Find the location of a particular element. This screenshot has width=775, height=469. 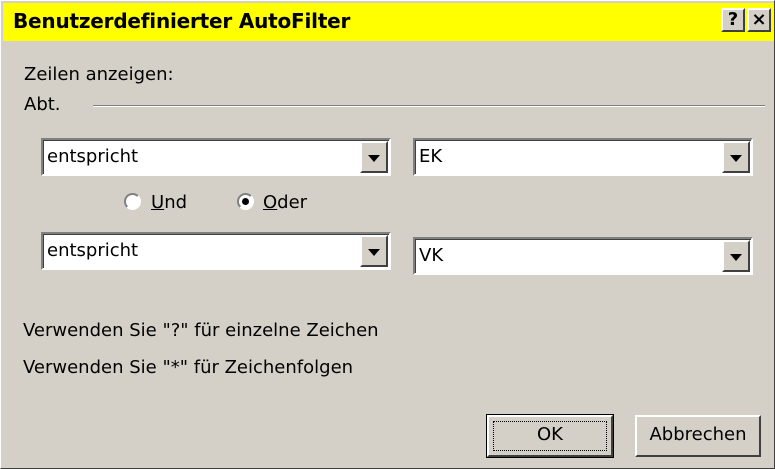

cancel-button: Abbrechen is located at coordinates (698, 436).